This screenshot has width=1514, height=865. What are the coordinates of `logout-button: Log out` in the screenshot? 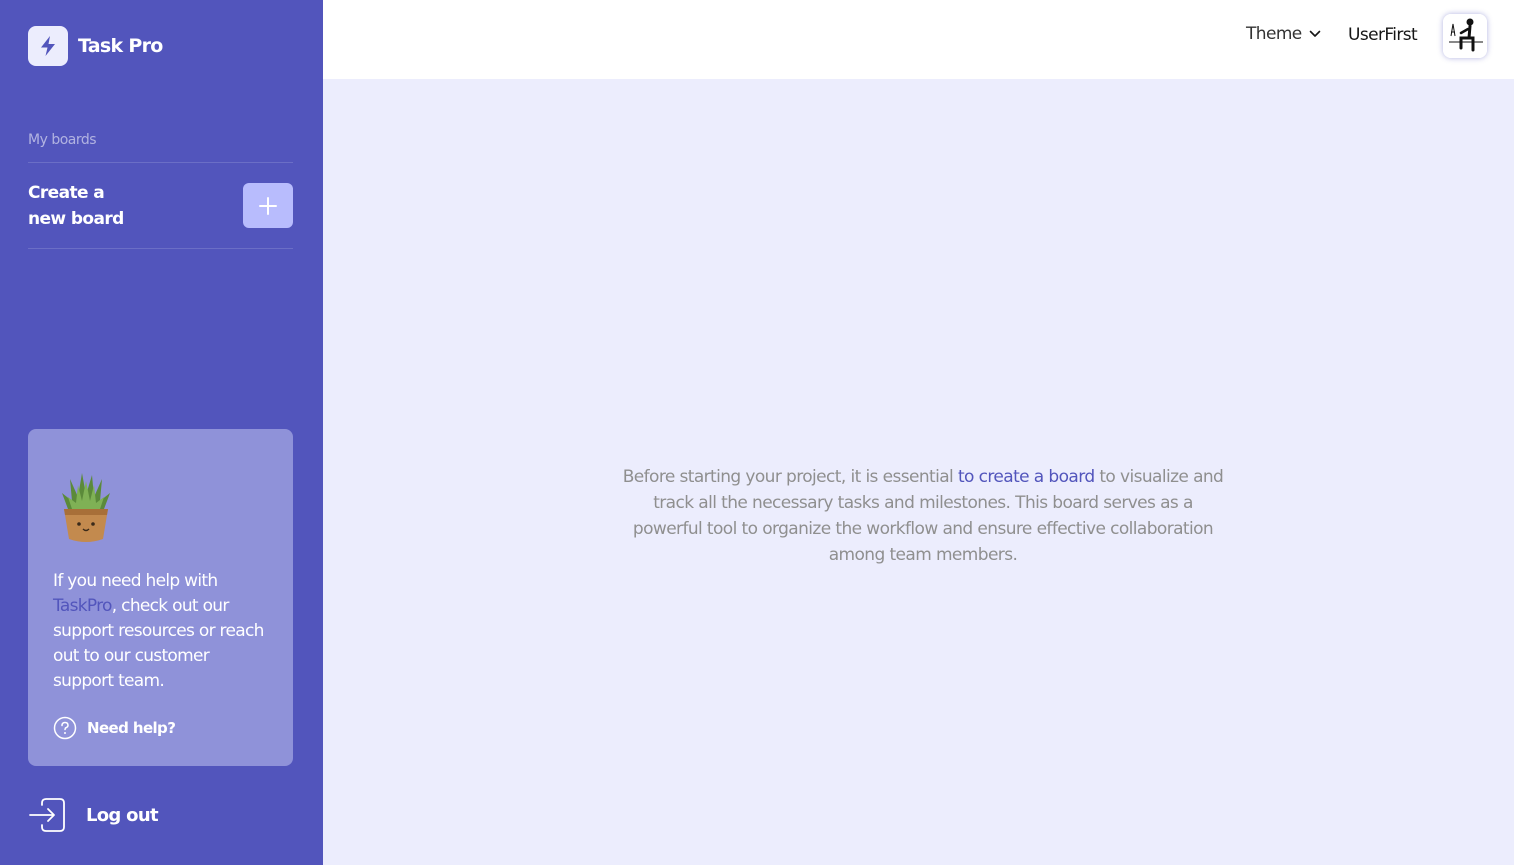 It's located at (93, 815).